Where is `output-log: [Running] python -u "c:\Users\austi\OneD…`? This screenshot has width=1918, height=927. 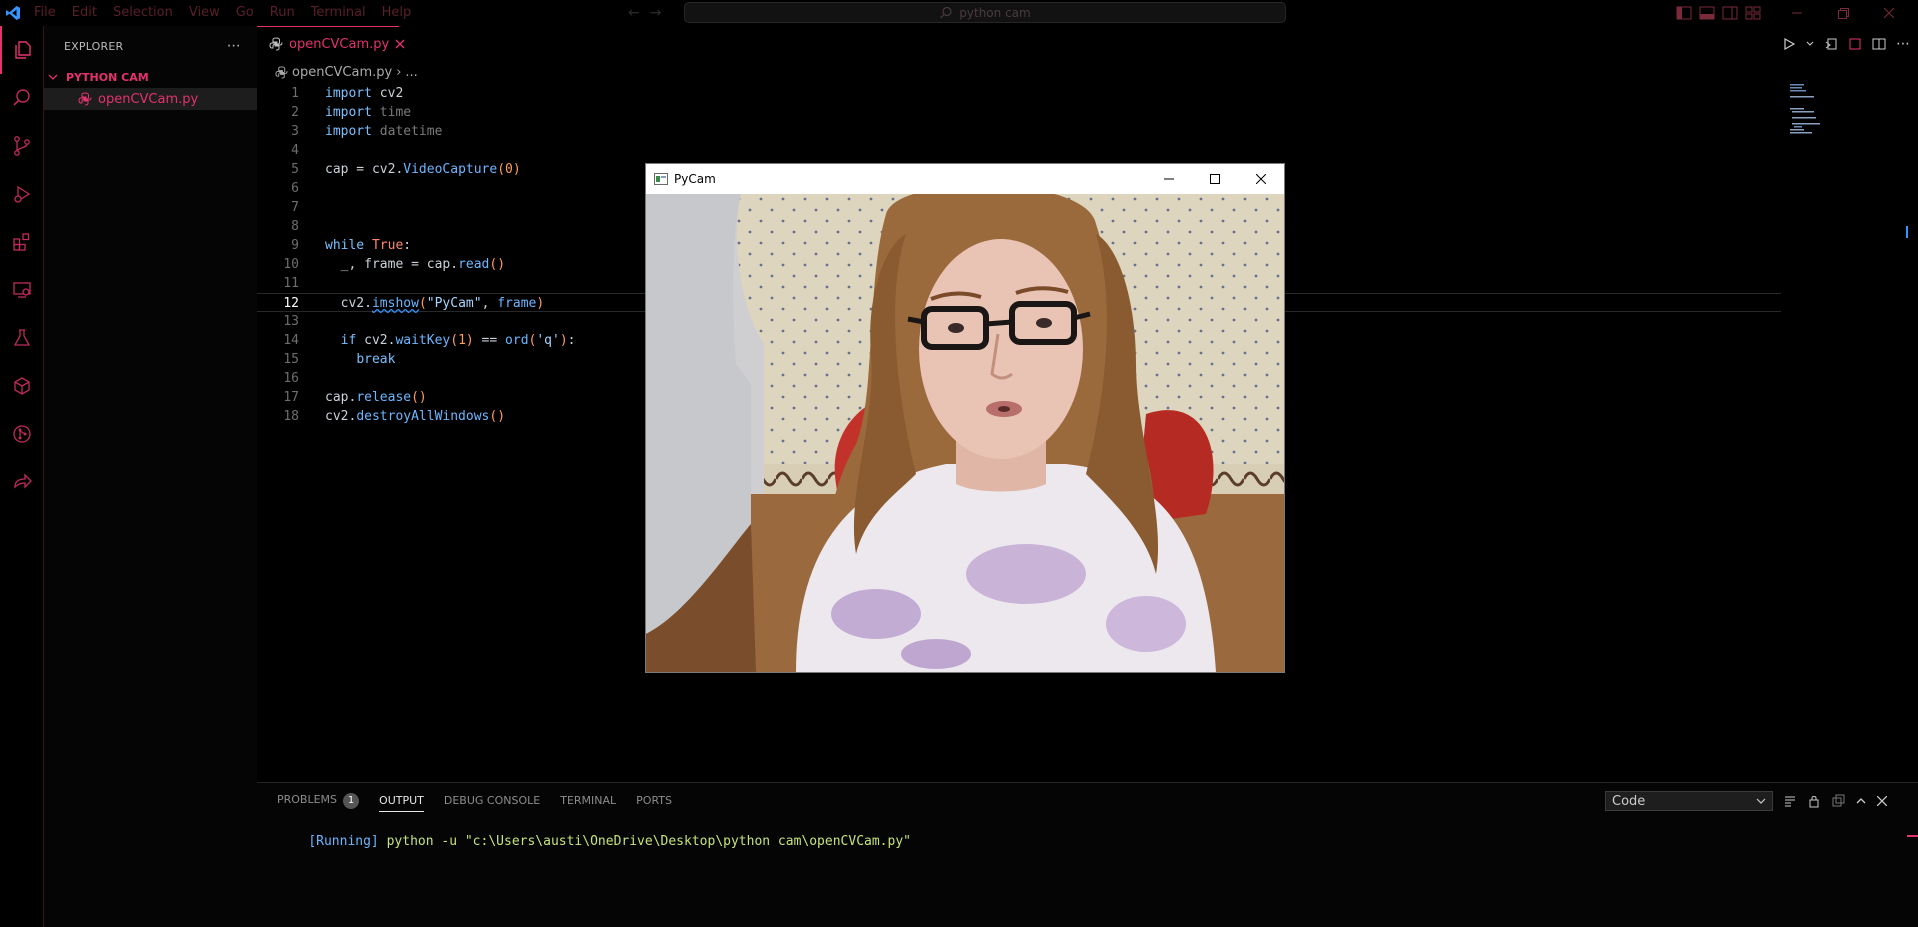 output-log: [Running] python -u "c:\Users\austi\OneD… is located at coordinates (594, 841).